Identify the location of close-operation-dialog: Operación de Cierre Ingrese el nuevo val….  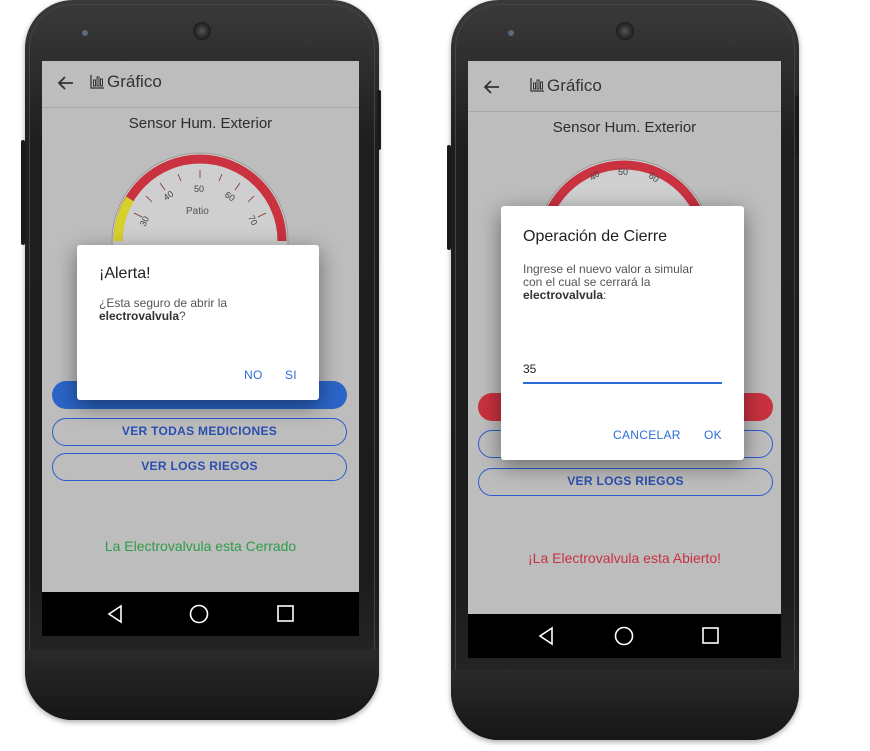
(622, 333).